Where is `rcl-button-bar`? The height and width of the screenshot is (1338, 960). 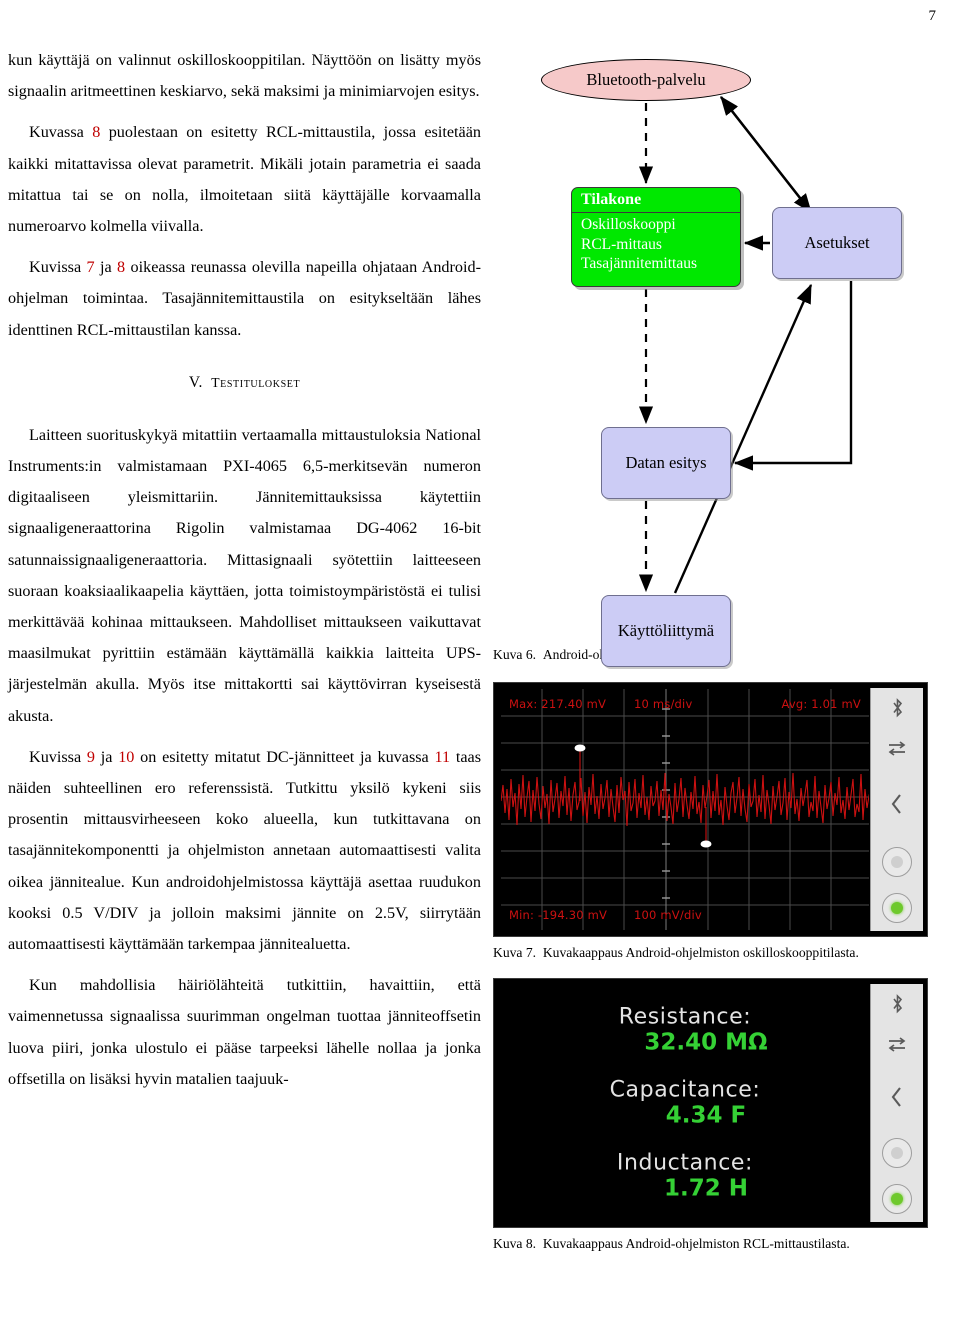
rcl-button-bar is located at coordinates (896, 1103).